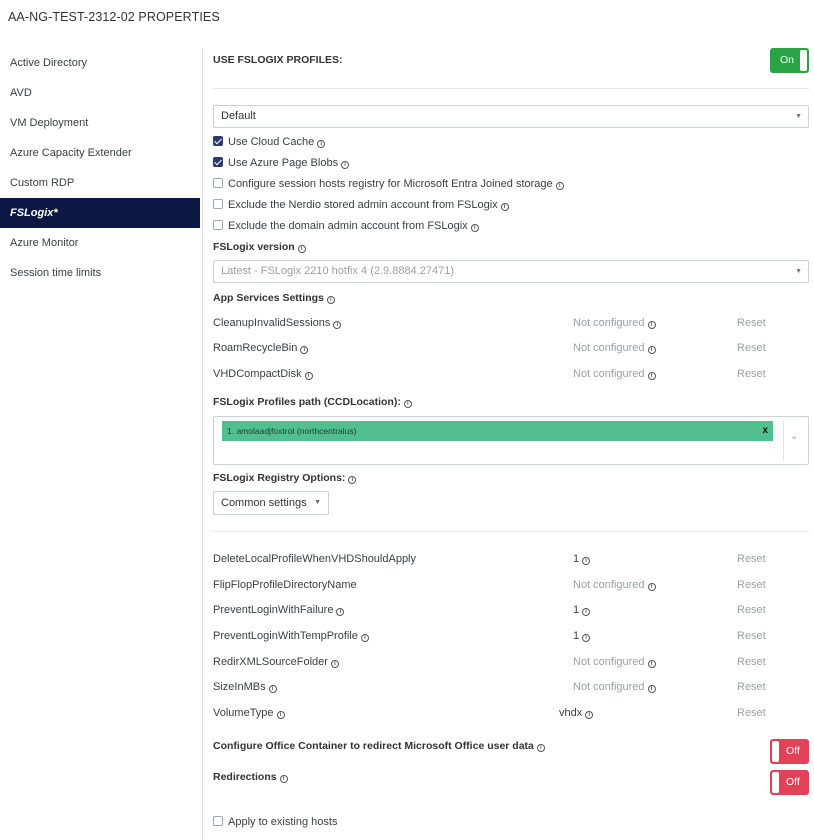 The image size is (814, 840). What do you see at coordinates (100, 153) in the screenshot?
I see `sidebar-item-azure-capacity-extender: Azure Capacity Extender` at bounding box center [100, 153].